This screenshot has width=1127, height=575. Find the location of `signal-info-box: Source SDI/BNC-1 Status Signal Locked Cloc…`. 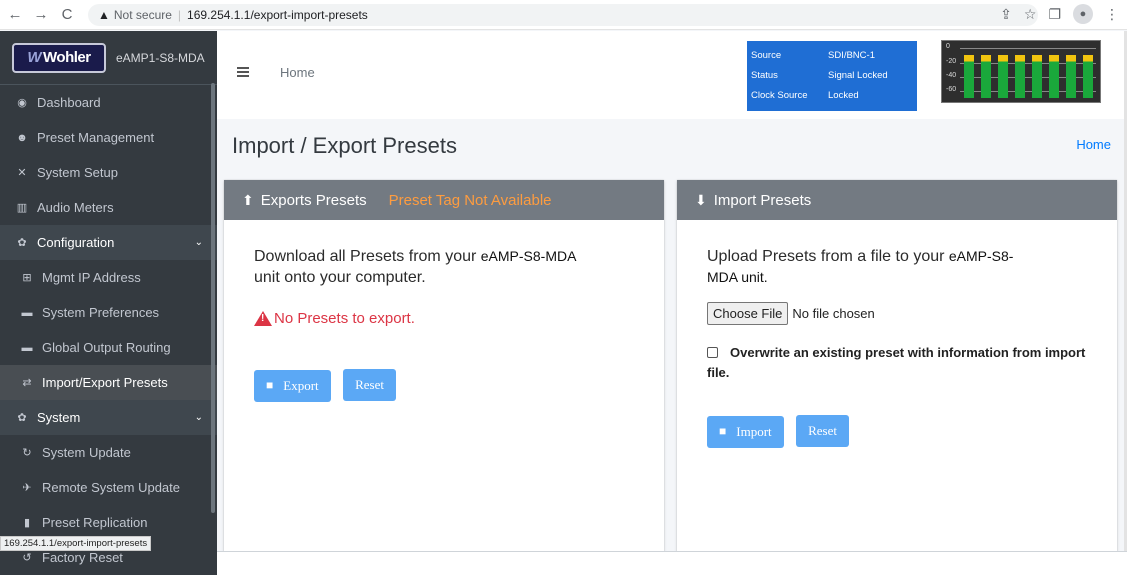

signal-info-box: Source SDI/BNC-1 Status Signal Locked Cloc… is located at coordinates (832, 76).